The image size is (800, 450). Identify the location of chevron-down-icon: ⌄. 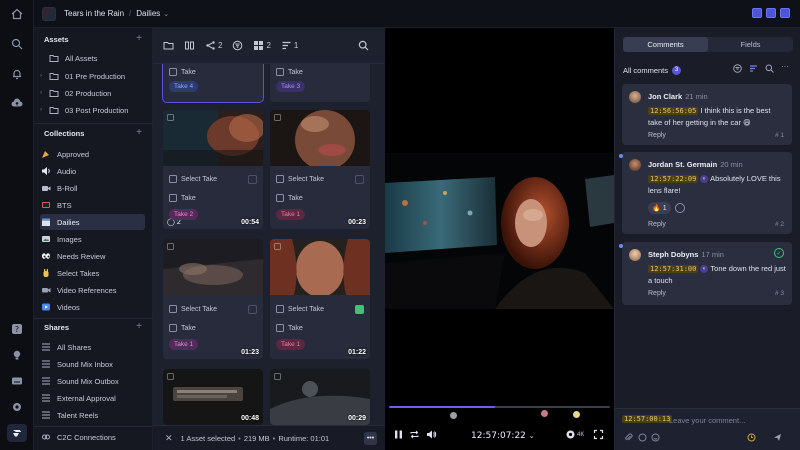
(166, 14).